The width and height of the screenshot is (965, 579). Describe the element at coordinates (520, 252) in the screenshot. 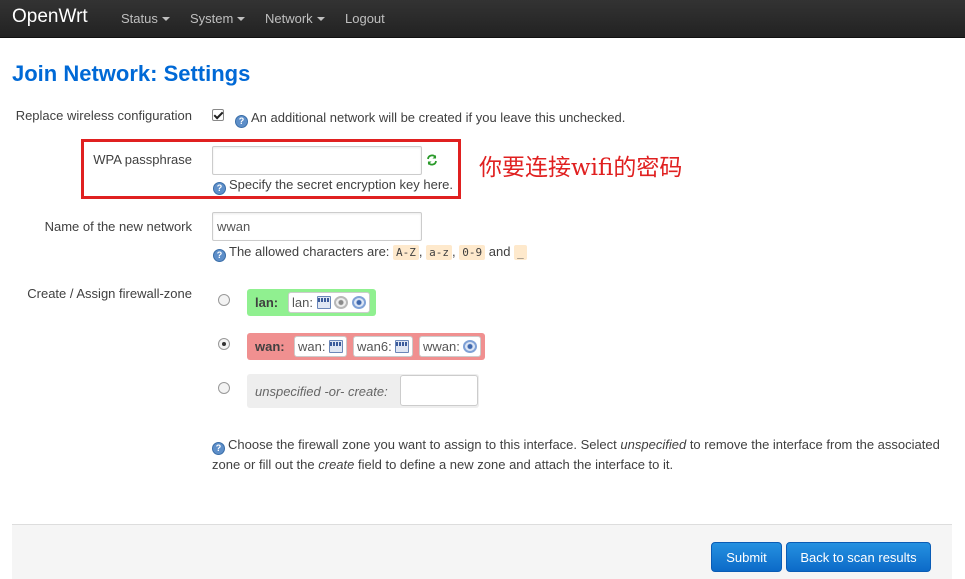

I see `allowed-chars-underscore: _` at that location.